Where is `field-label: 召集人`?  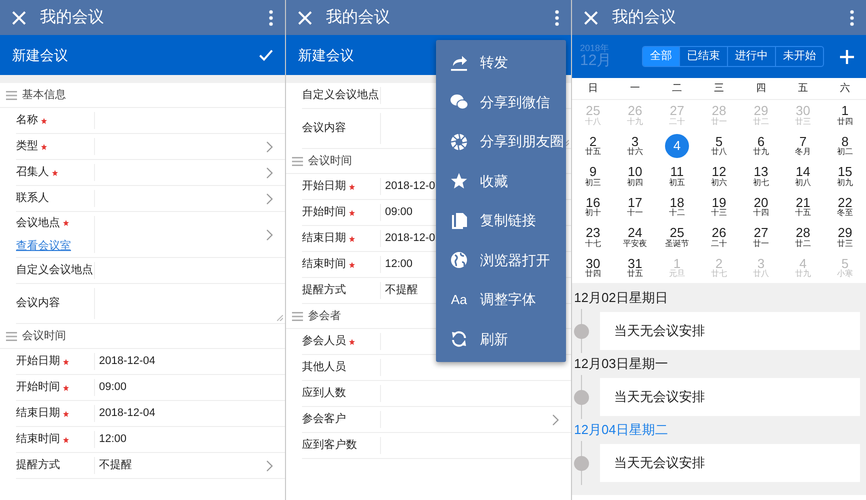
field-label: 召集人 is located at coordinates (32, 172).